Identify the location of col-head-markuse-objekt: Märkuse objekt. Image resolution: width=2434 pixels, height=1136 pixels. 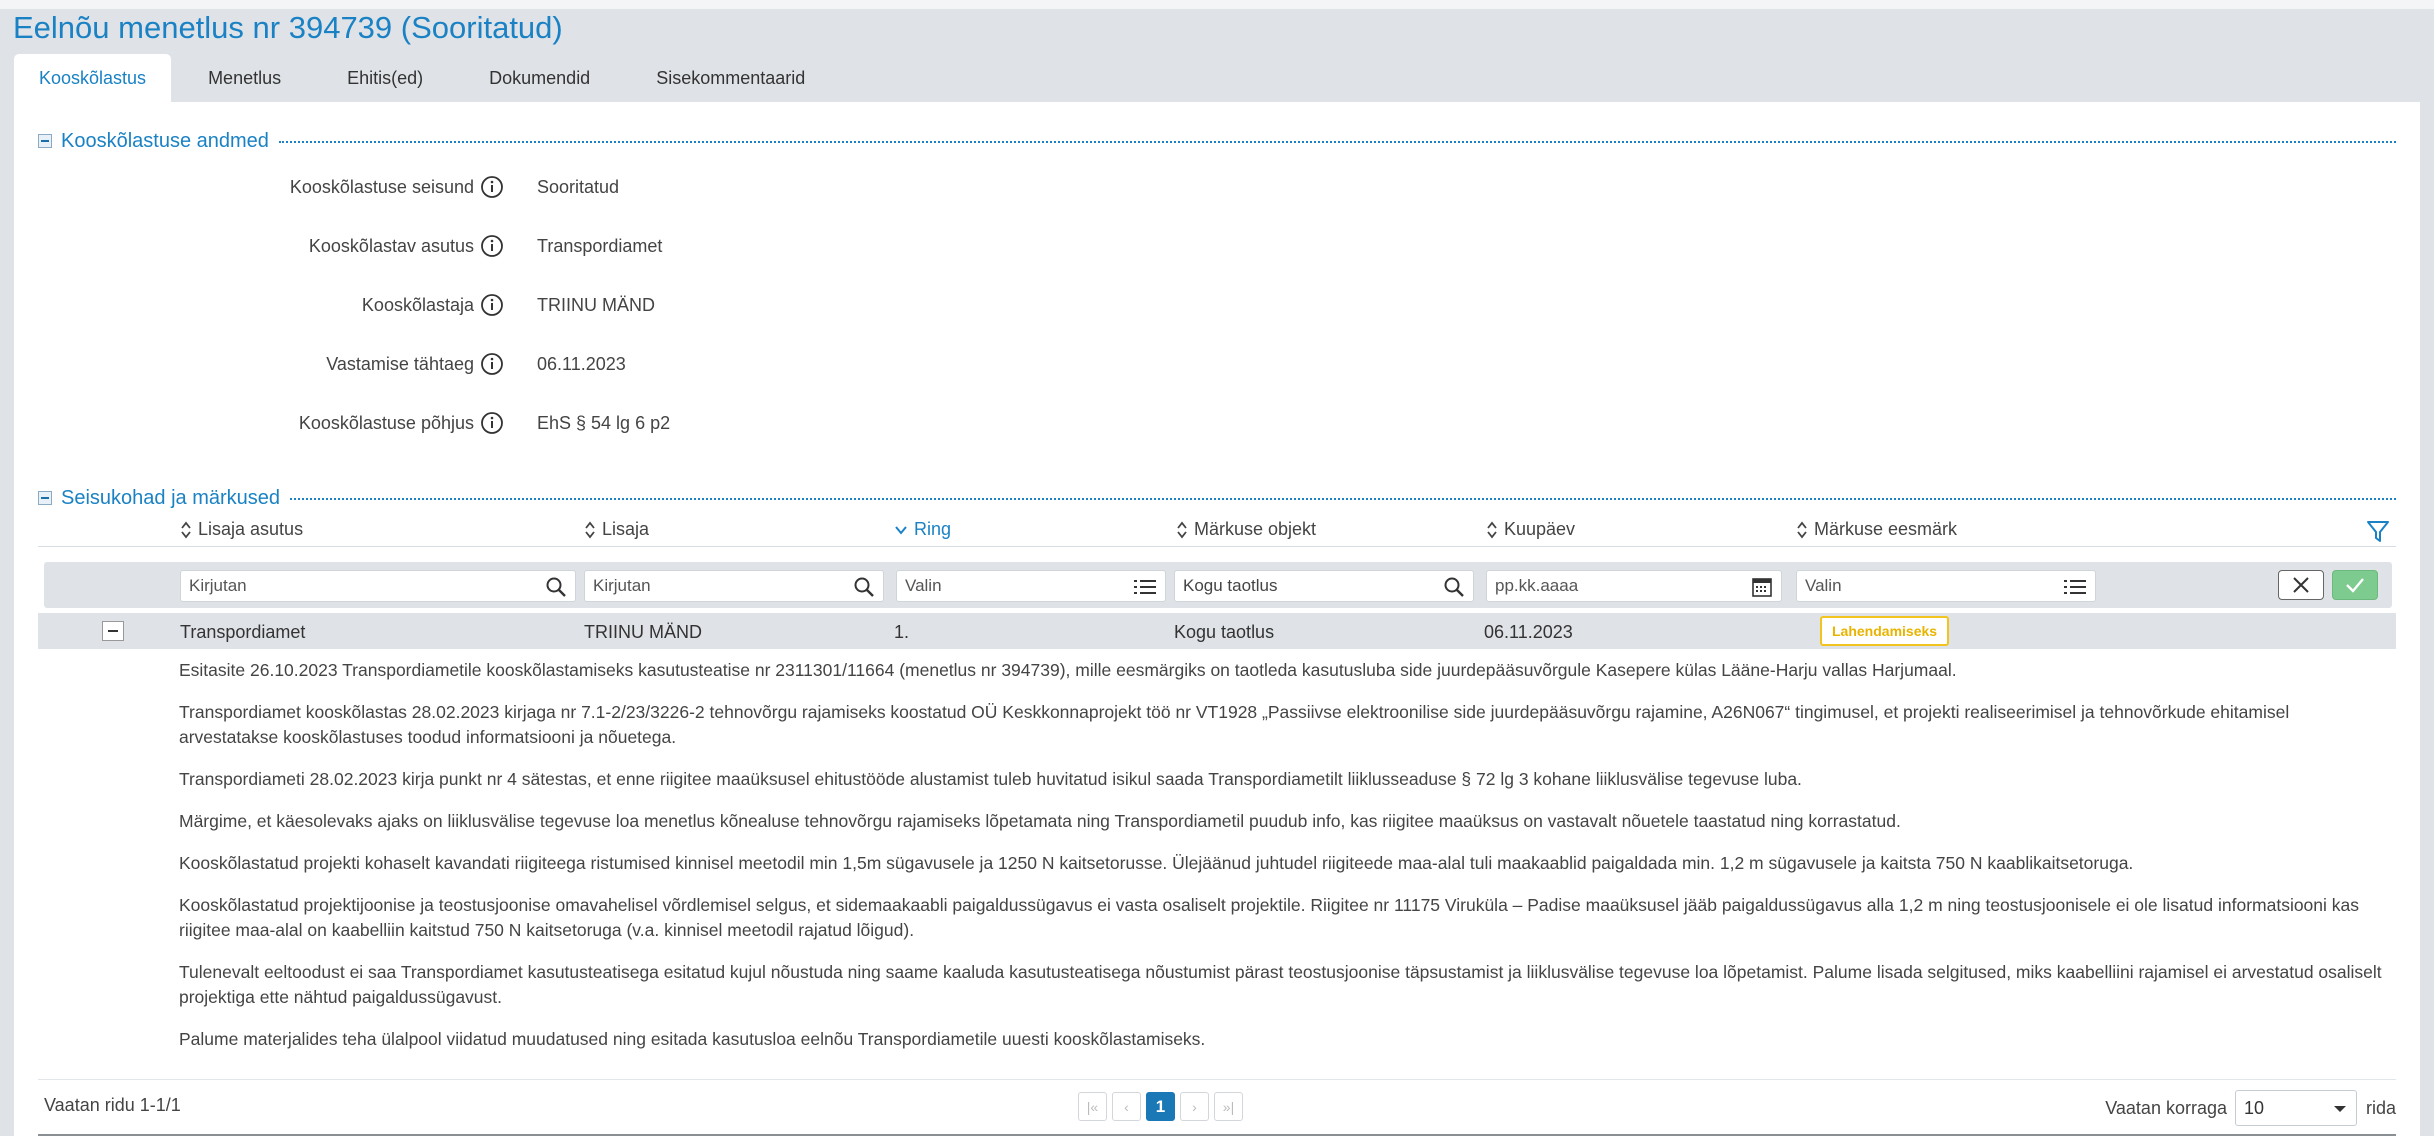
(1246, 529).